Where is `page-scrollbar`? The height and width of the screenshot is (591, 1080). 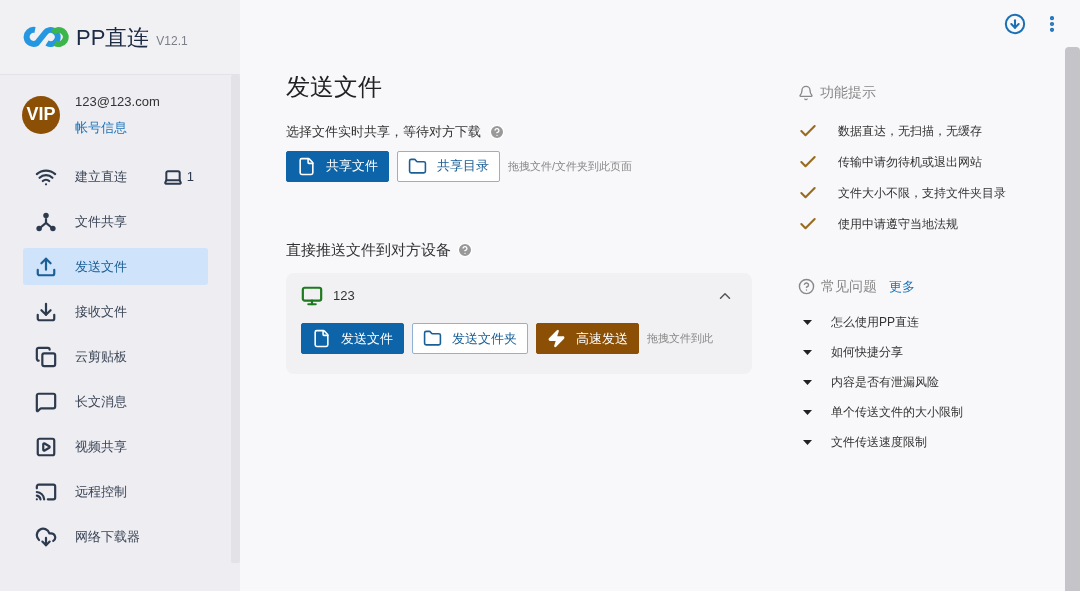 page-scrollbar is located at coordinates (1072, 319).